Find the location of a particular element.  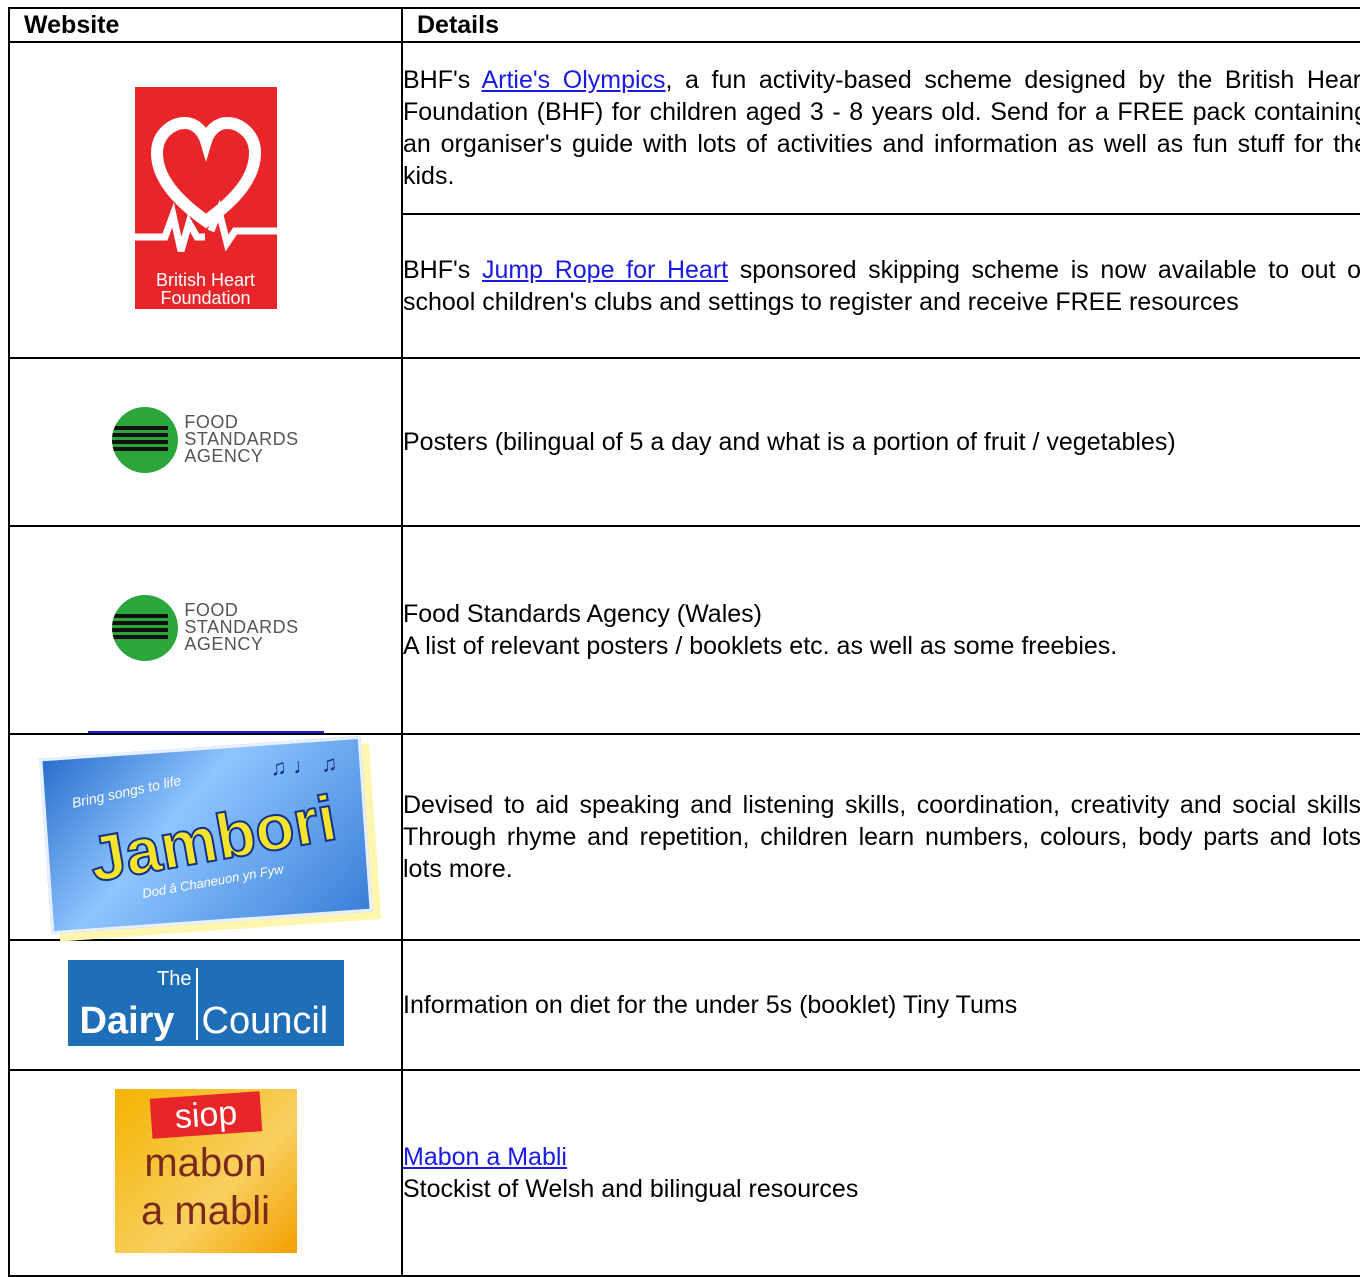

fsa-wales-logo-cell: FOOD STANDARDS AGENCY is located at coordinates (205, 630).